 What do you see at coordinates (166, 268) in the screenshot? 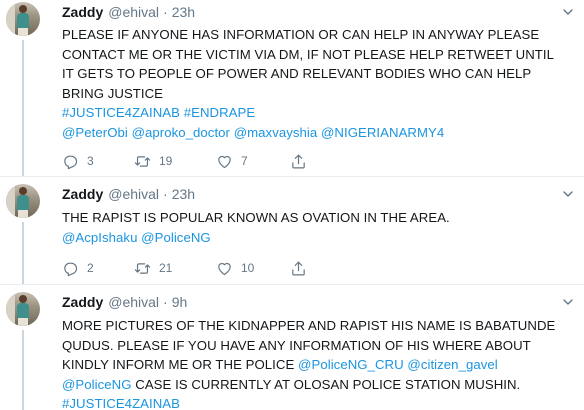
I see `retweet-count: 21` at bounding box center [166, 268].